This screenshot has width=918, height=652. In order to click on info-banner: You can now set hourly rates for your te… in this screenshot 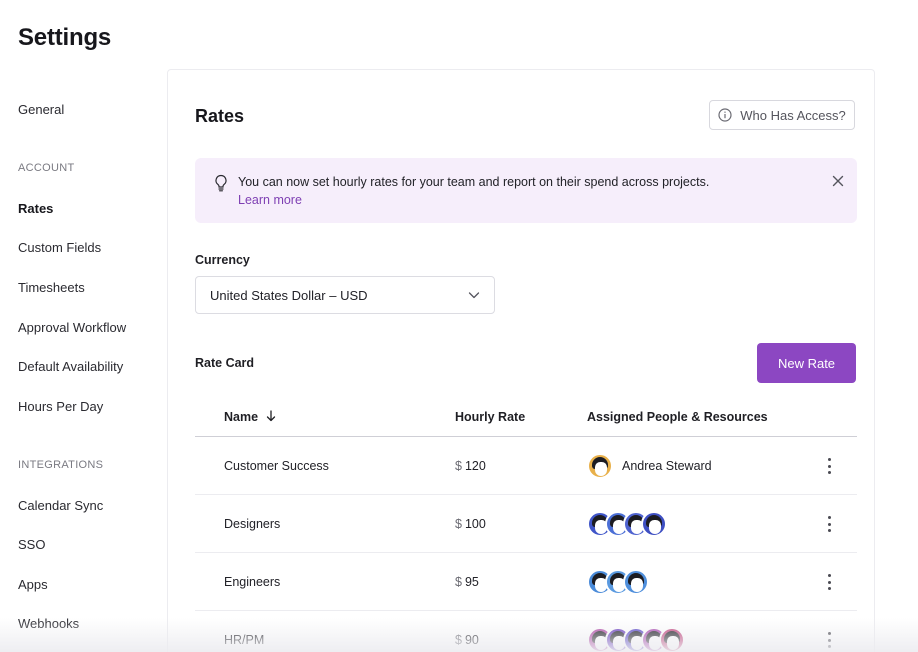, I will do `click(526, 190)`.